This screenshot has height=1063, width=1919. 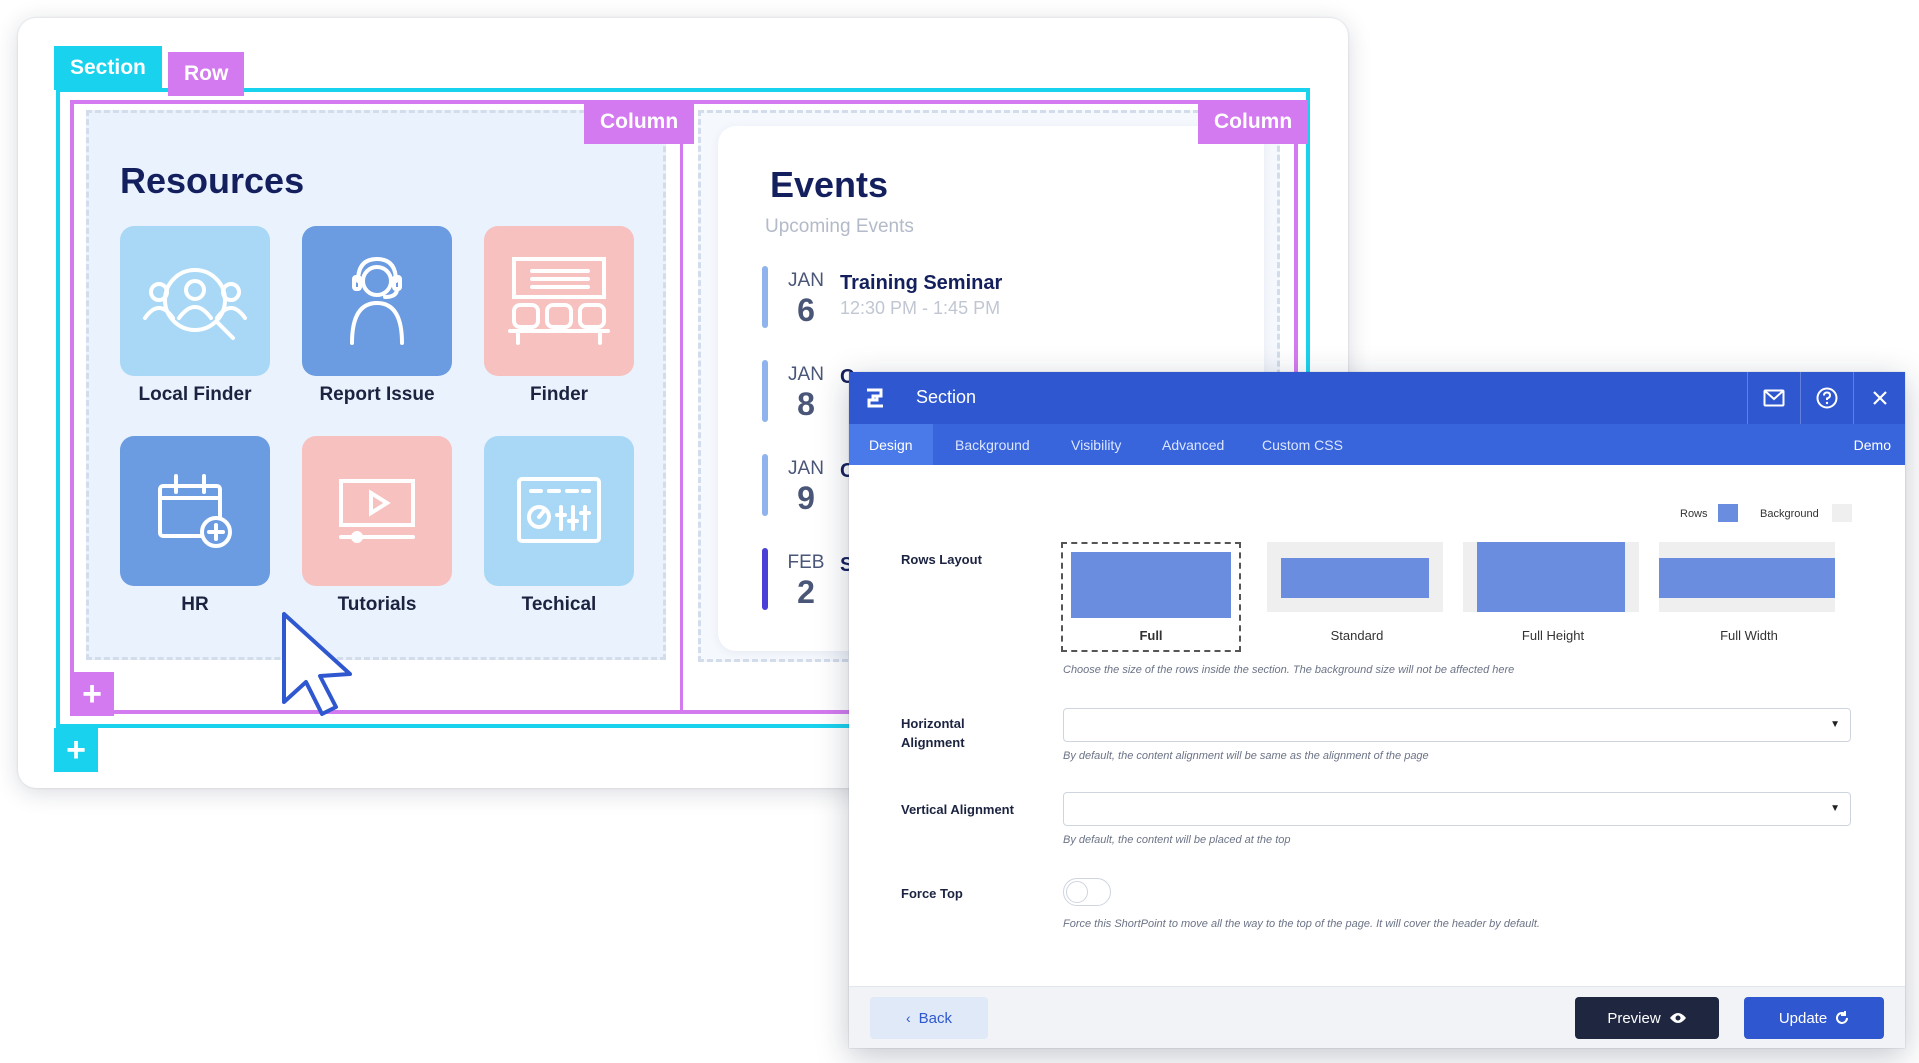 I want to click on legend-rows-swatch, so click(x=1728, y=513).